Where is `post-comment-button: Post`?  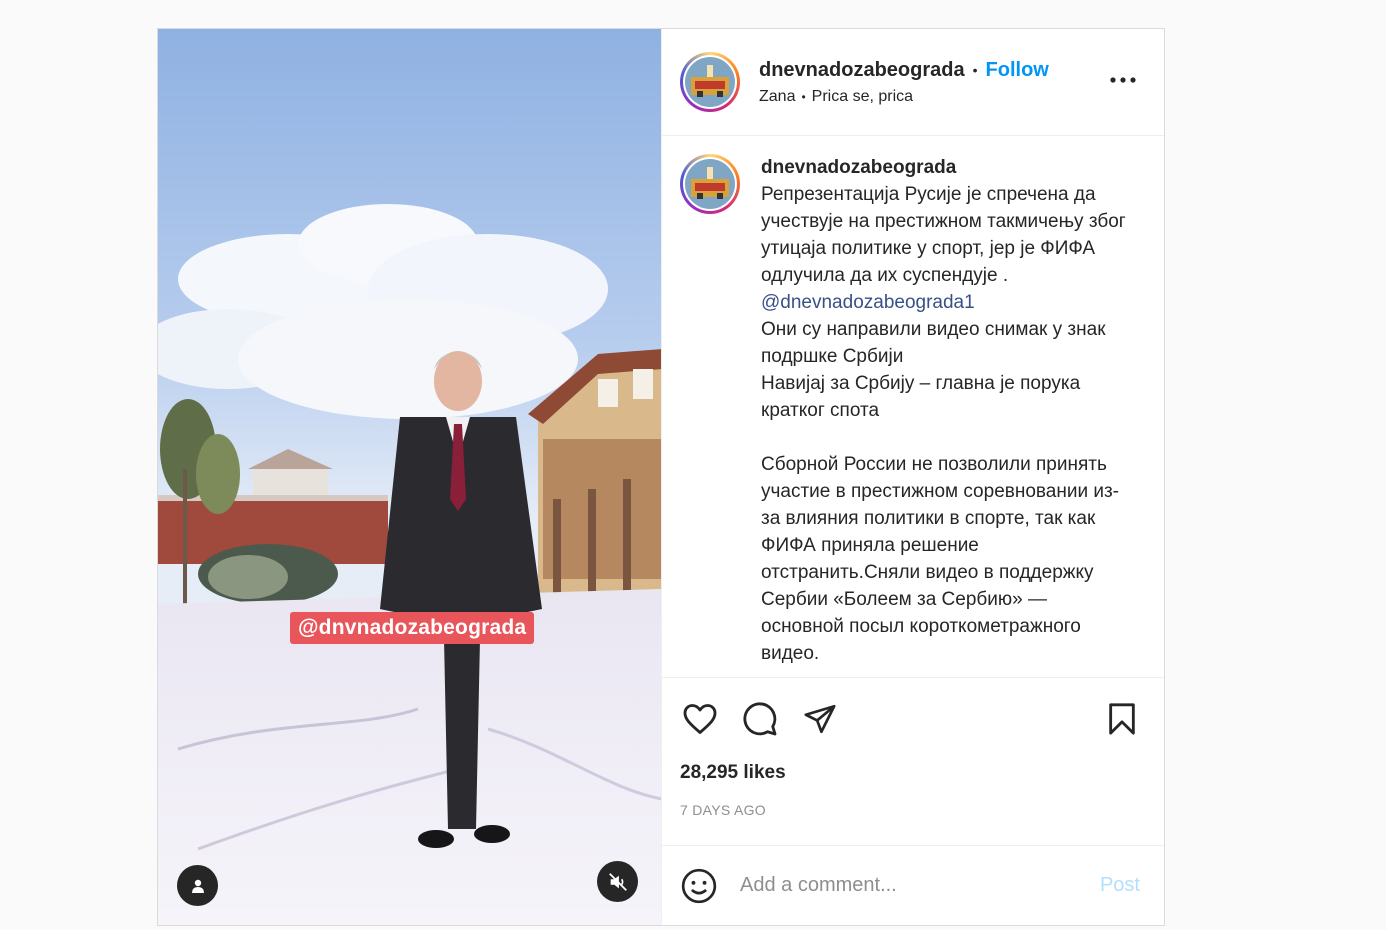 post-comment-button: Post is located at coordinates (1120, 885).